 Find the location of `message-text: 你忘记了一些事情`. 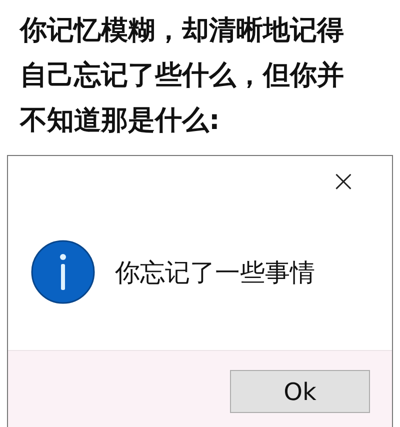

message-text: 你忘记了一些事情 is located at coordinates (215, 272).